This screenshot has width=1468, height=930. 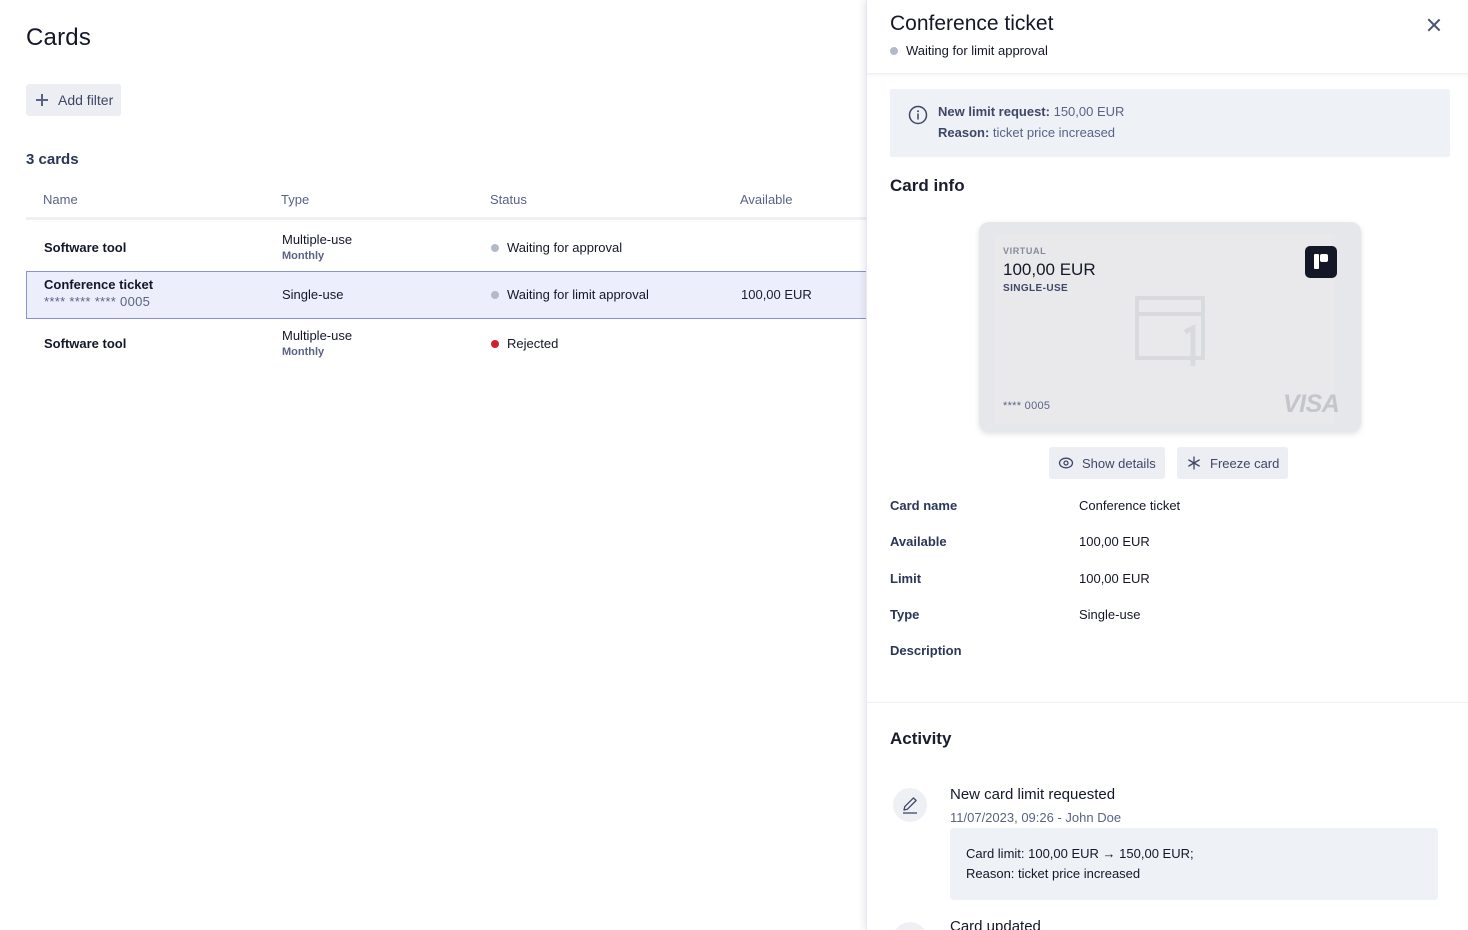 I want to click on add-filter-button: Add filter, so click(x=74, y=100).